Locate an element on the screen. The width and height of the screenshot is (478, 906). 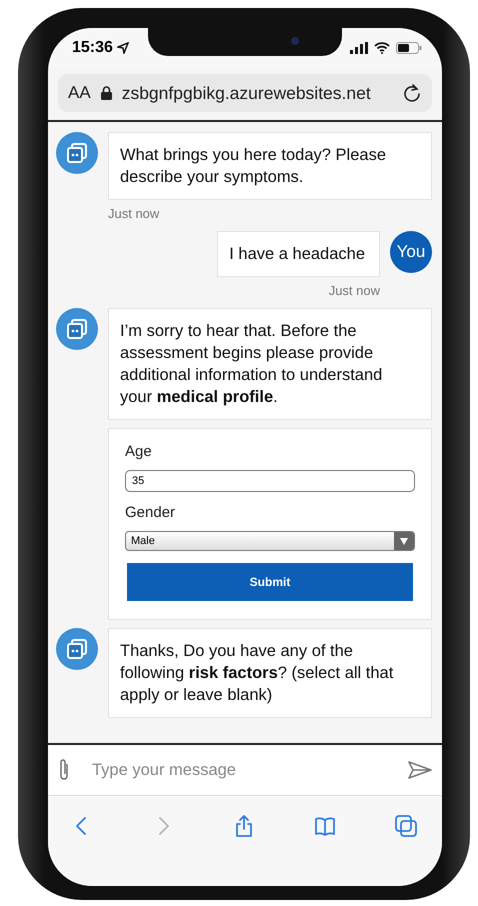
user-avatar: You is located at coordinates (411, 252).